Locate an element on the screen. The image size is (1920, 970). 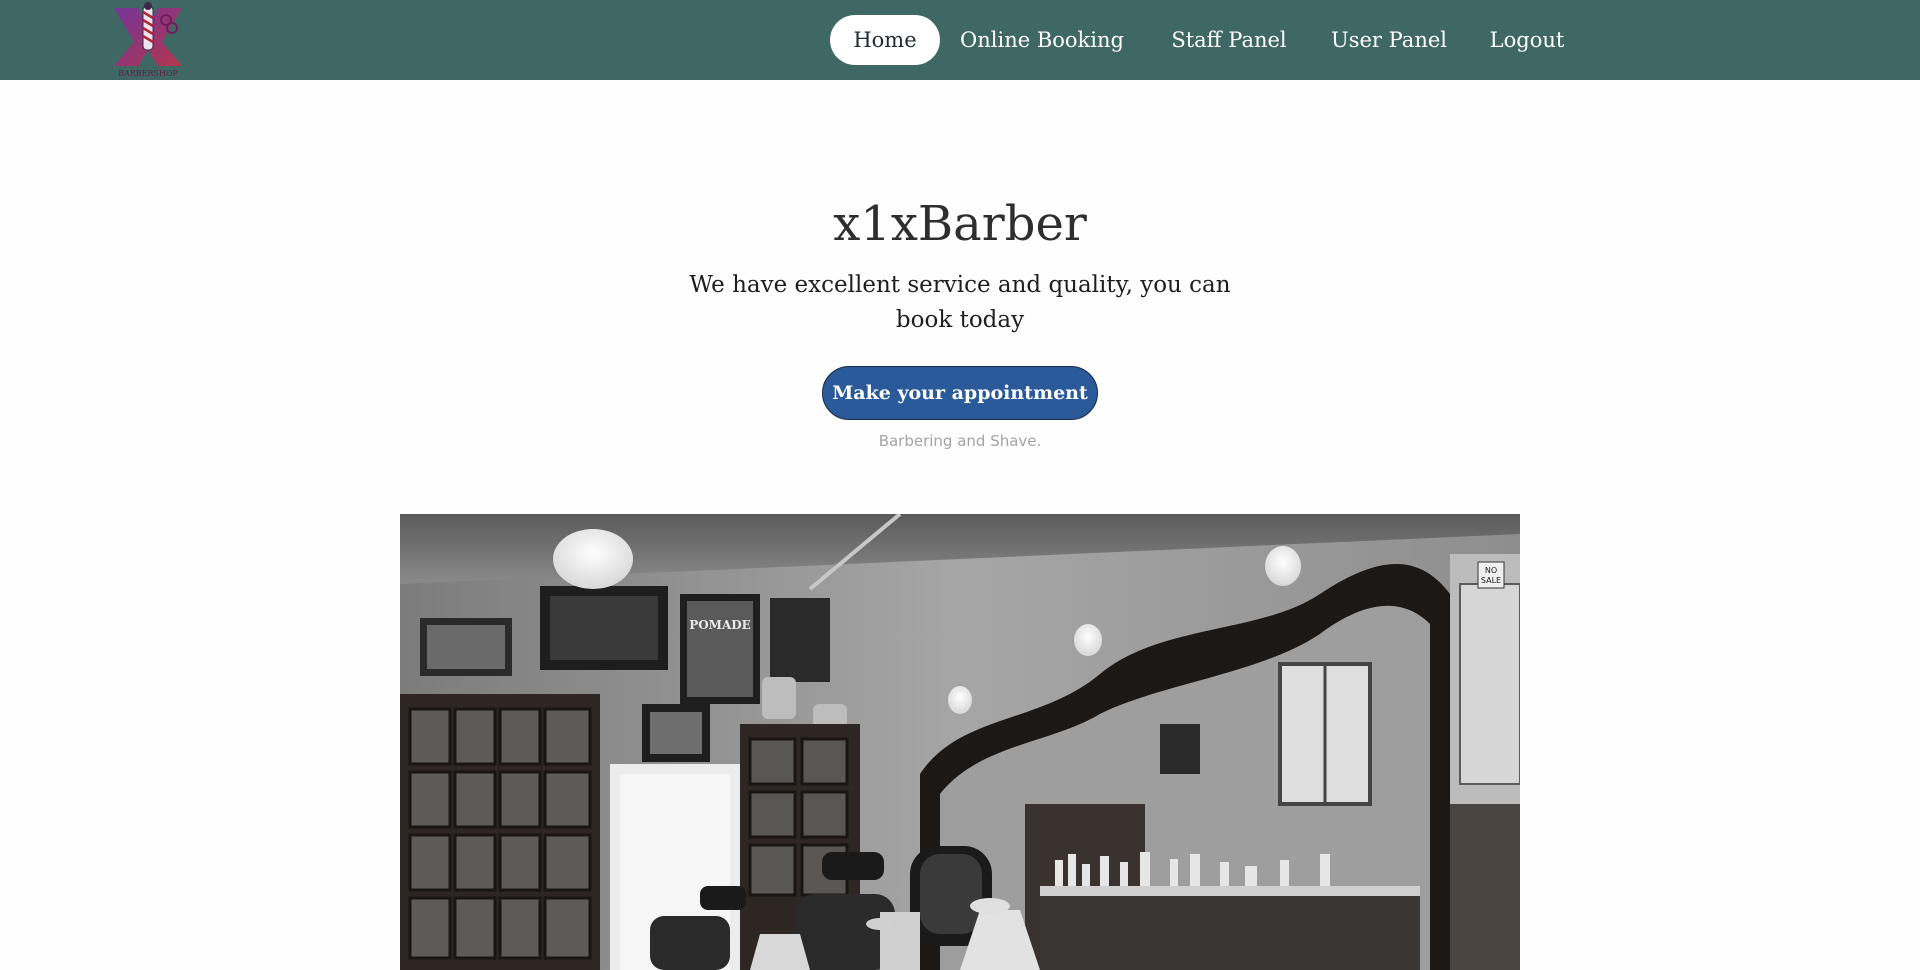
nav-home: Home is located at coordinates (885, 40).